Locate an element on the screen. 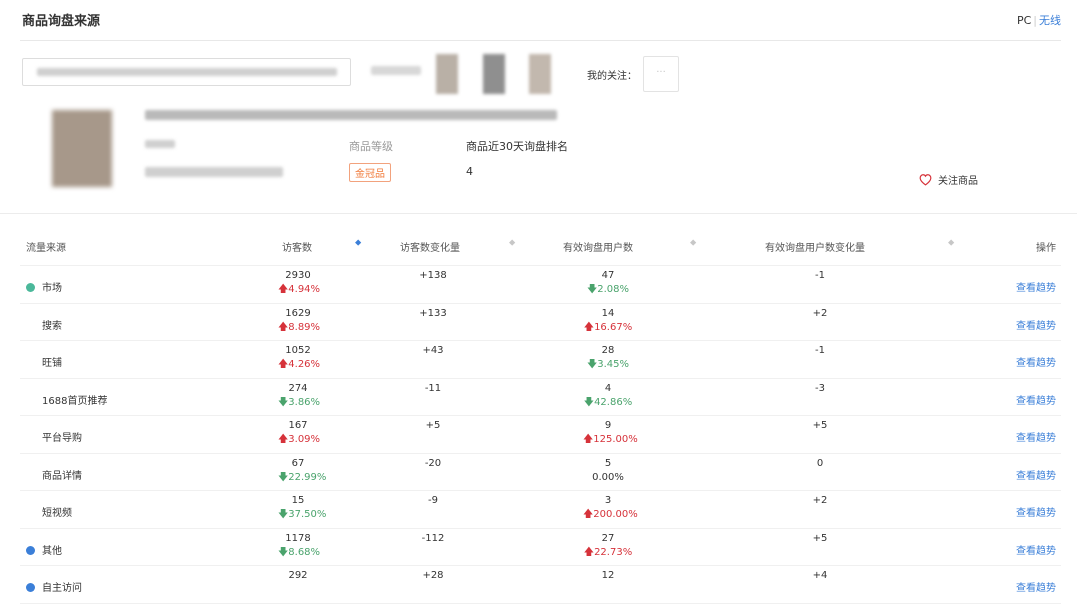 The image size is (1077, 604). users-value: 12 is located at coordinates (608, 575).